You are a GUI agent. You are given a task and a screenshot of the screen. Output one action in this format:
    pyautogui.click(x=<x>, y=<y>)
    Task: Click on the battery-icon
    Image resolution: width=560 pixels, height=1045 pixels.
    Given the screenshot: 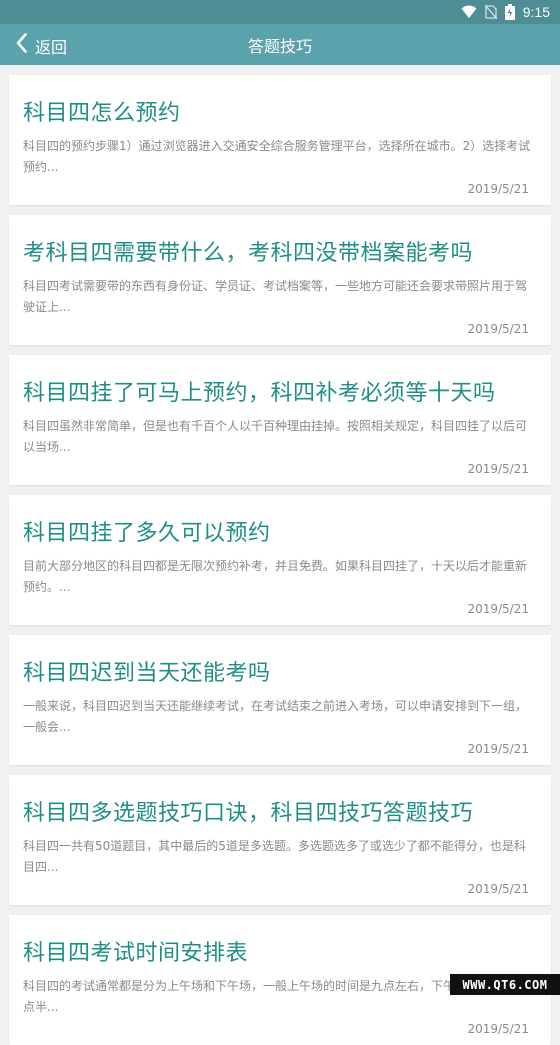 What is the action you would take?
    pyautogui.click(x=509, y=12)
    